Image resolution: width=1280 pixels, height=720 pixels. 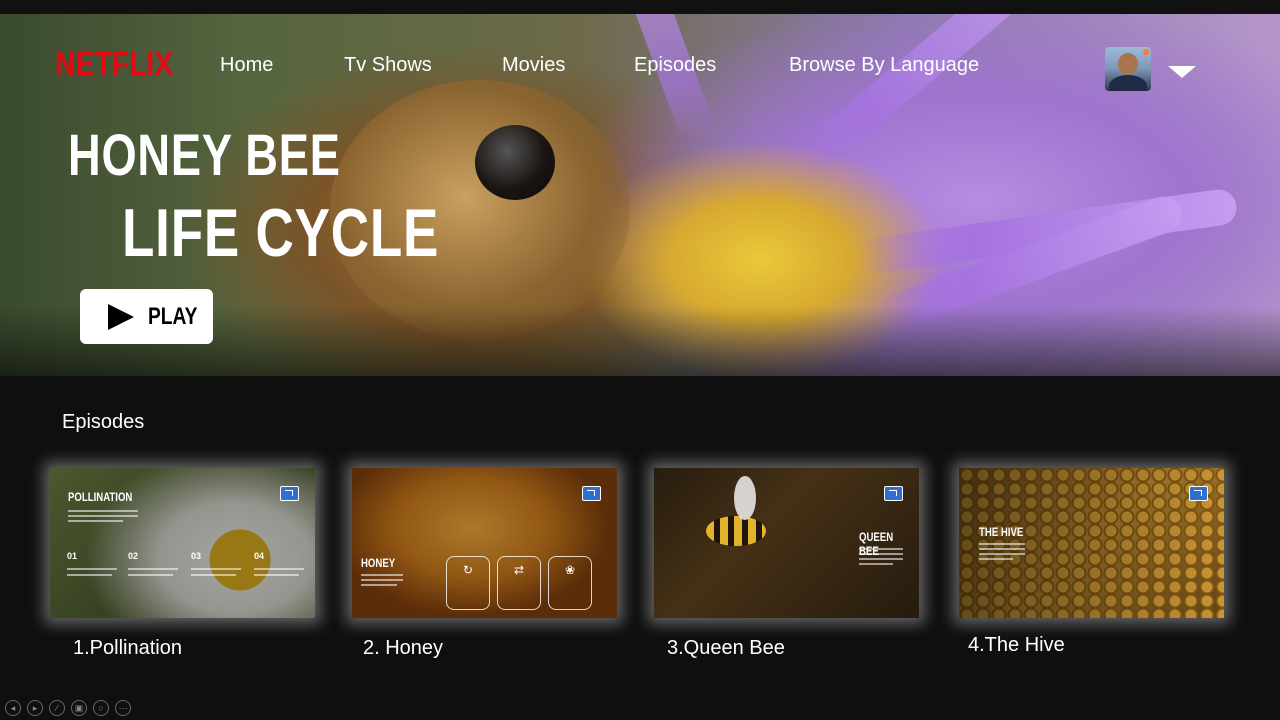 What do you see at coordinates (13, 708) in the screenshot?
I see `previous-icon: ◂` at bounding box center [13, 708].